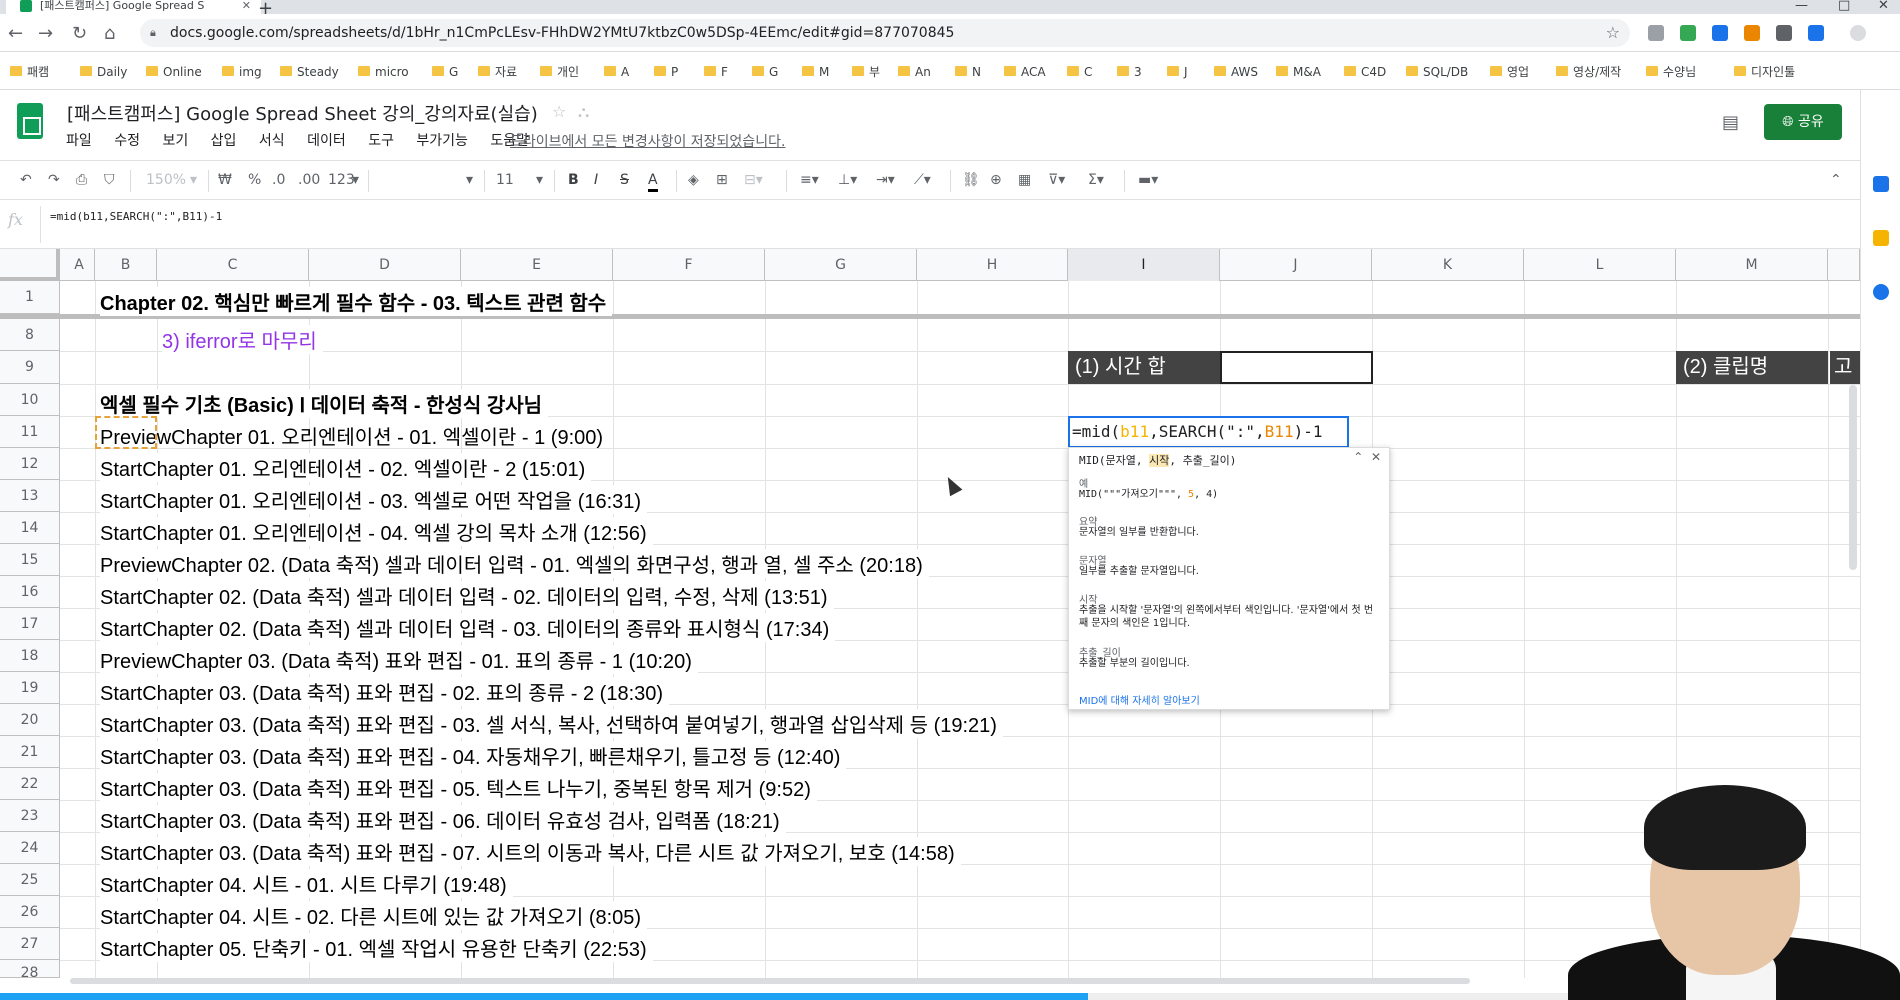 The width and height of the screenshot is (1900, 1000). Describe the element at coordinates (309, 180) in the screenshot. I see `increase-decimal-button: .00` at that location.